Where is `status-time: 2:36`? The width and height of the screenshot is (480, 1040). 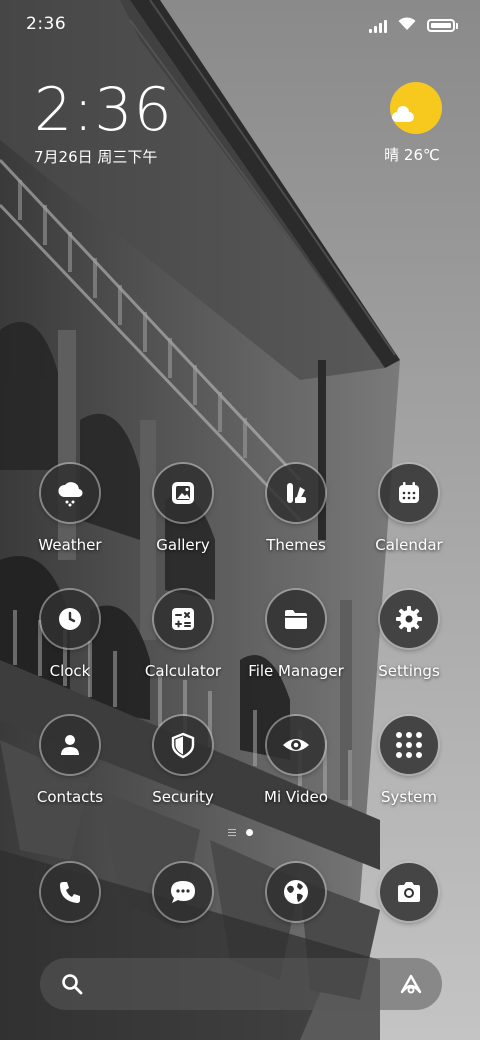
status-time: 2:36 is located at coordinates (46, 24).